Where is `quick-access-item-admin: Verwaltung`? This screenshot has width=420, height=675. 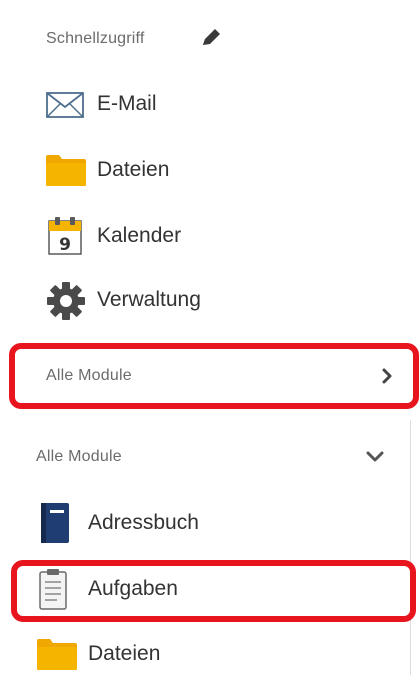
quick-access-item-admin: Verwaltung is located at coordinates (220, 301).